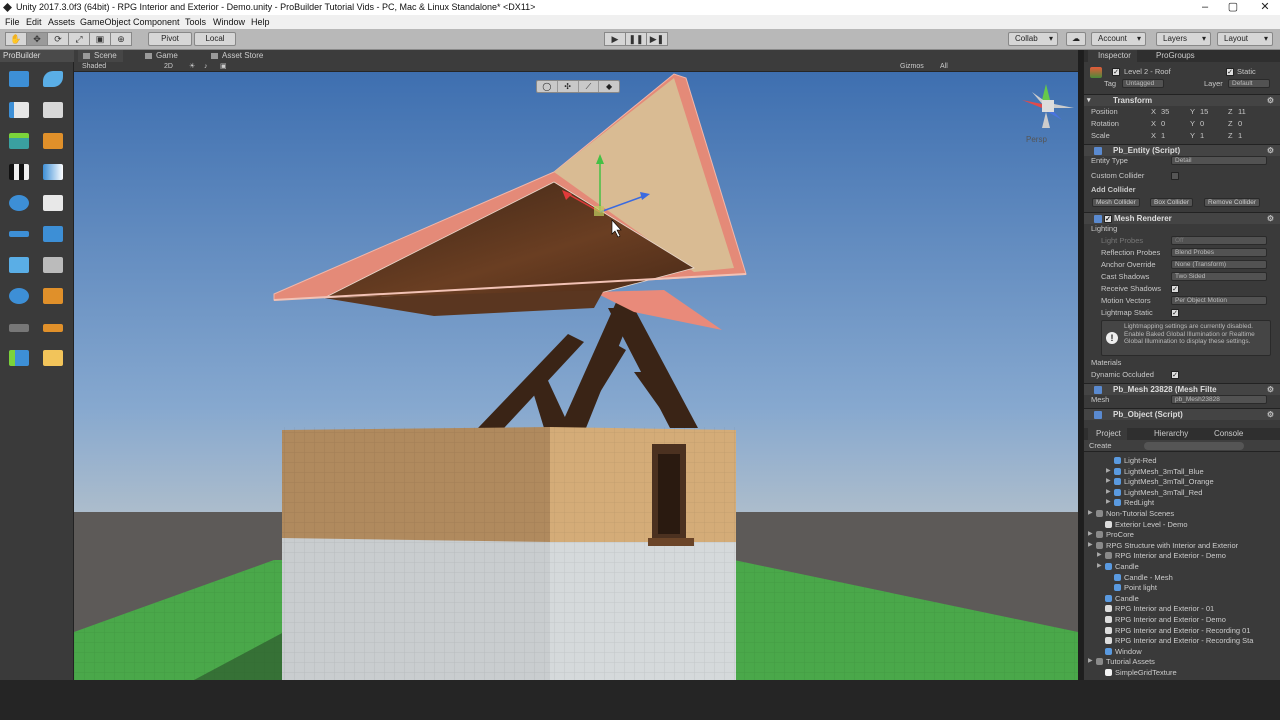 The width and height of the screenshot is (1280, 720). Describe the element at coordinates (1033, 39) in the screenshot. I see `collab-dropdown: Collab` at that location.